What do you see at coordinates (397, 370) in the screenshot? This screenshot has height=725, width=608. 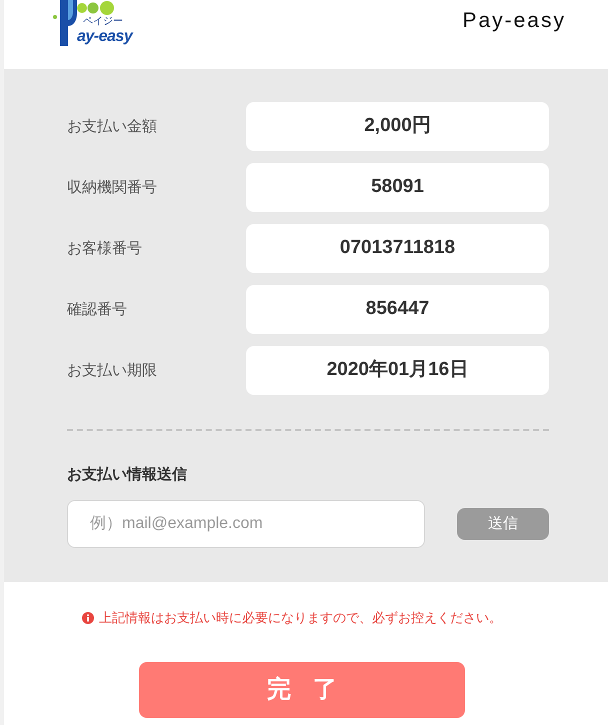 I see `value-box: 2020年01月16日` at bounding box center [397, 370].